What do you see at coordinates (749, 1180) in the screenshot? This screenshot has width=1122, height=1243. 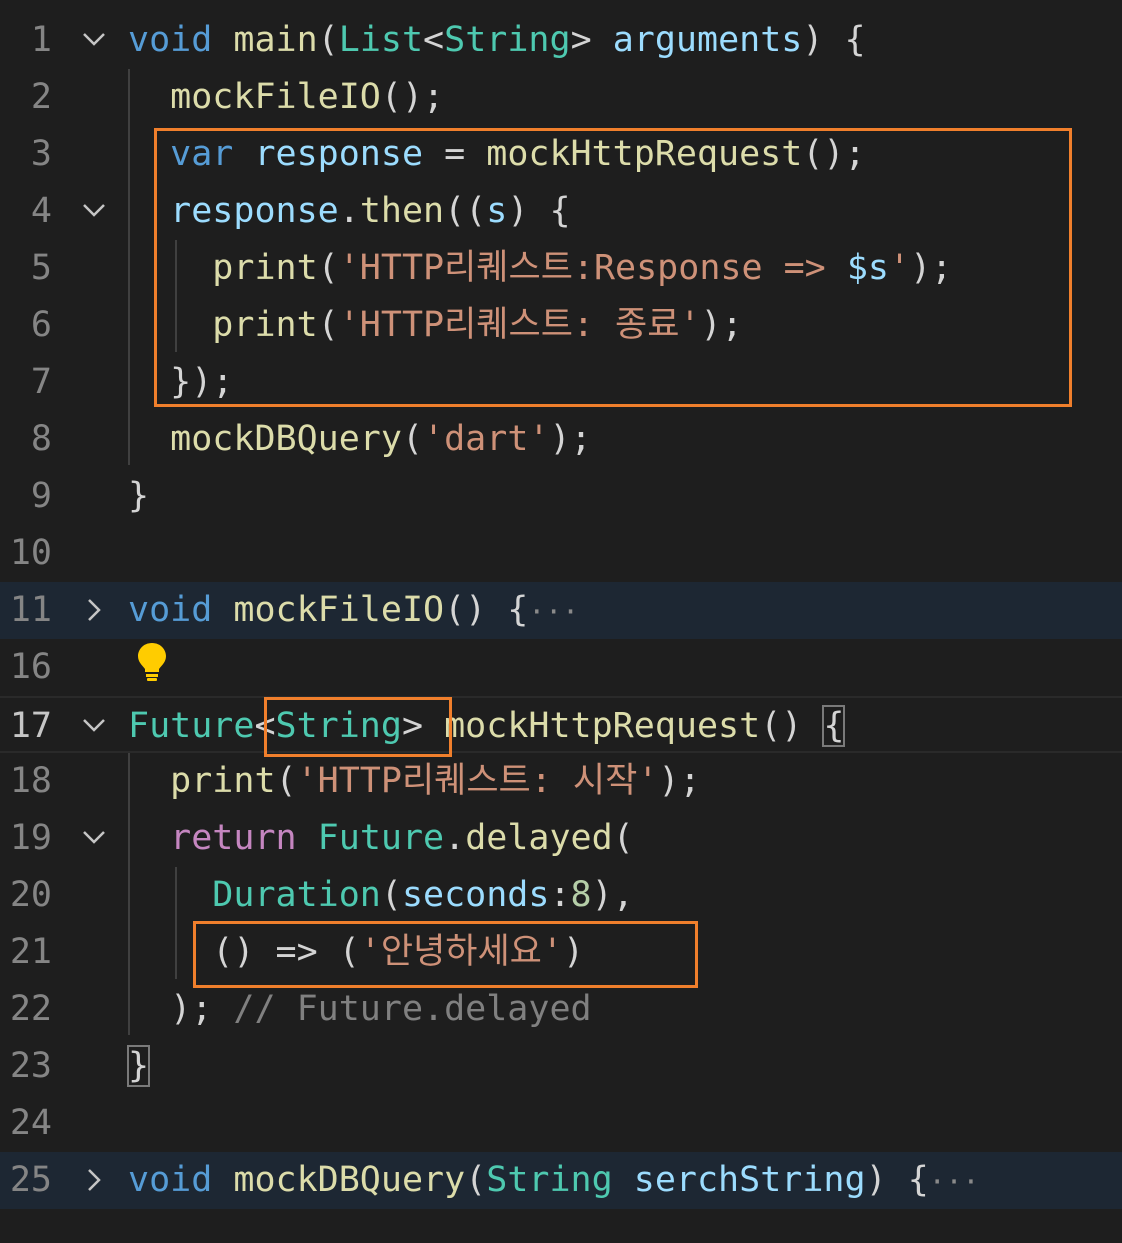 I see `code-token: serchString` at bounding box center [749, 1180].